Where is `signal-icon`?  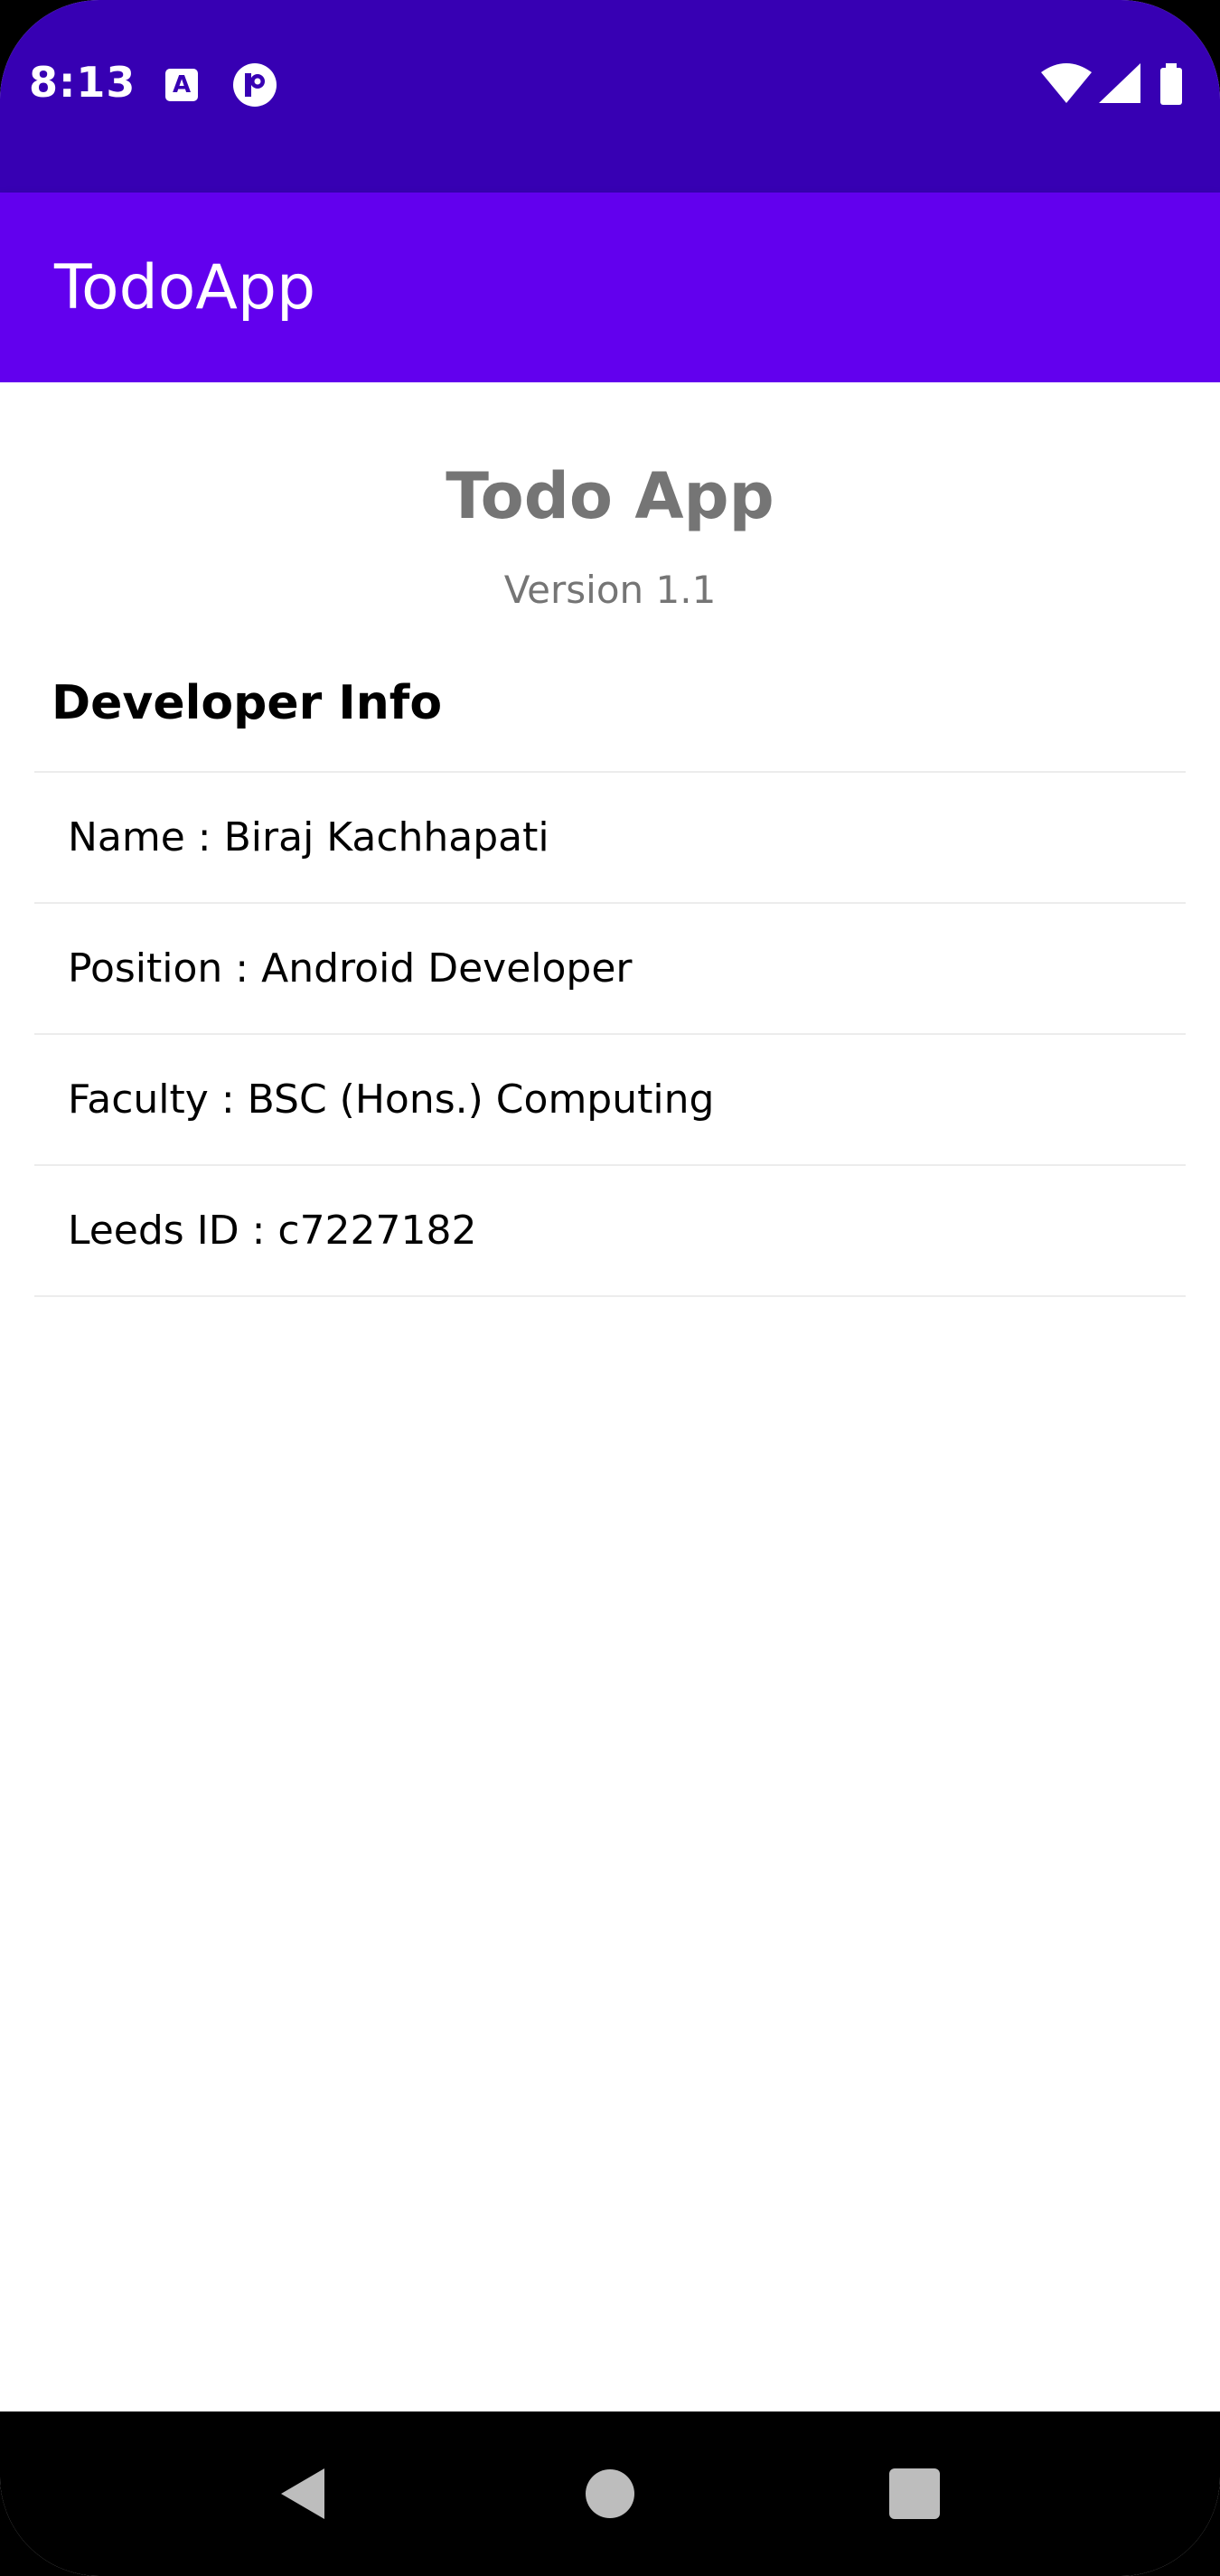 signal-icon is located at coordinates (1119, 83).